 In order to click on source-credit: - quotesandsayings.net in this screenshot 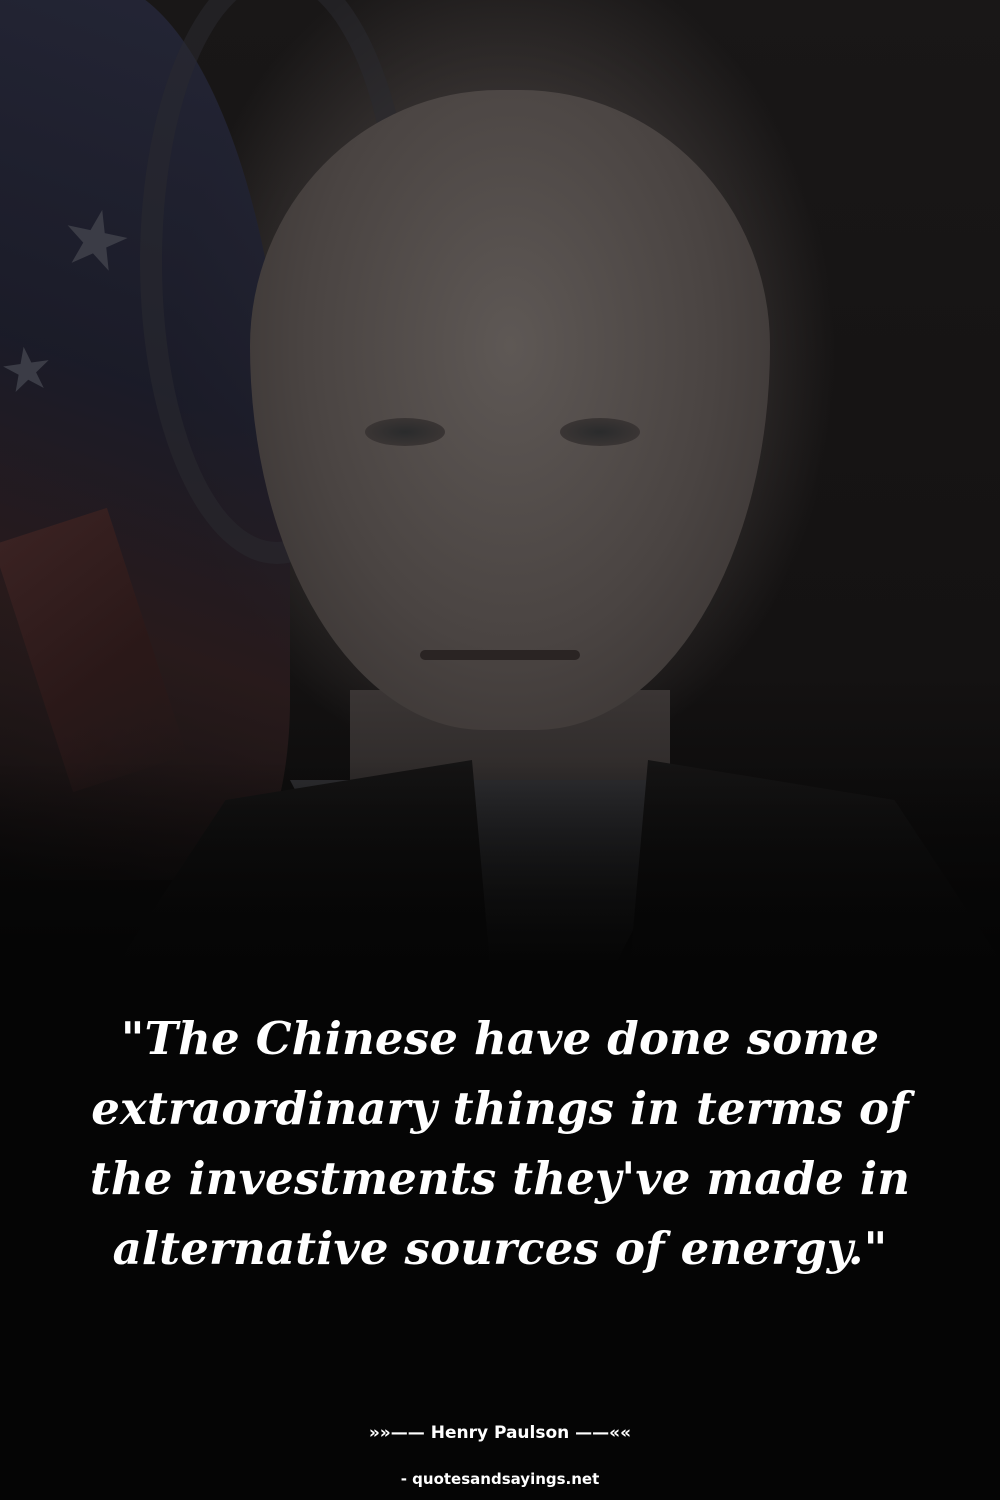, I will do `click(500, 1479)`.